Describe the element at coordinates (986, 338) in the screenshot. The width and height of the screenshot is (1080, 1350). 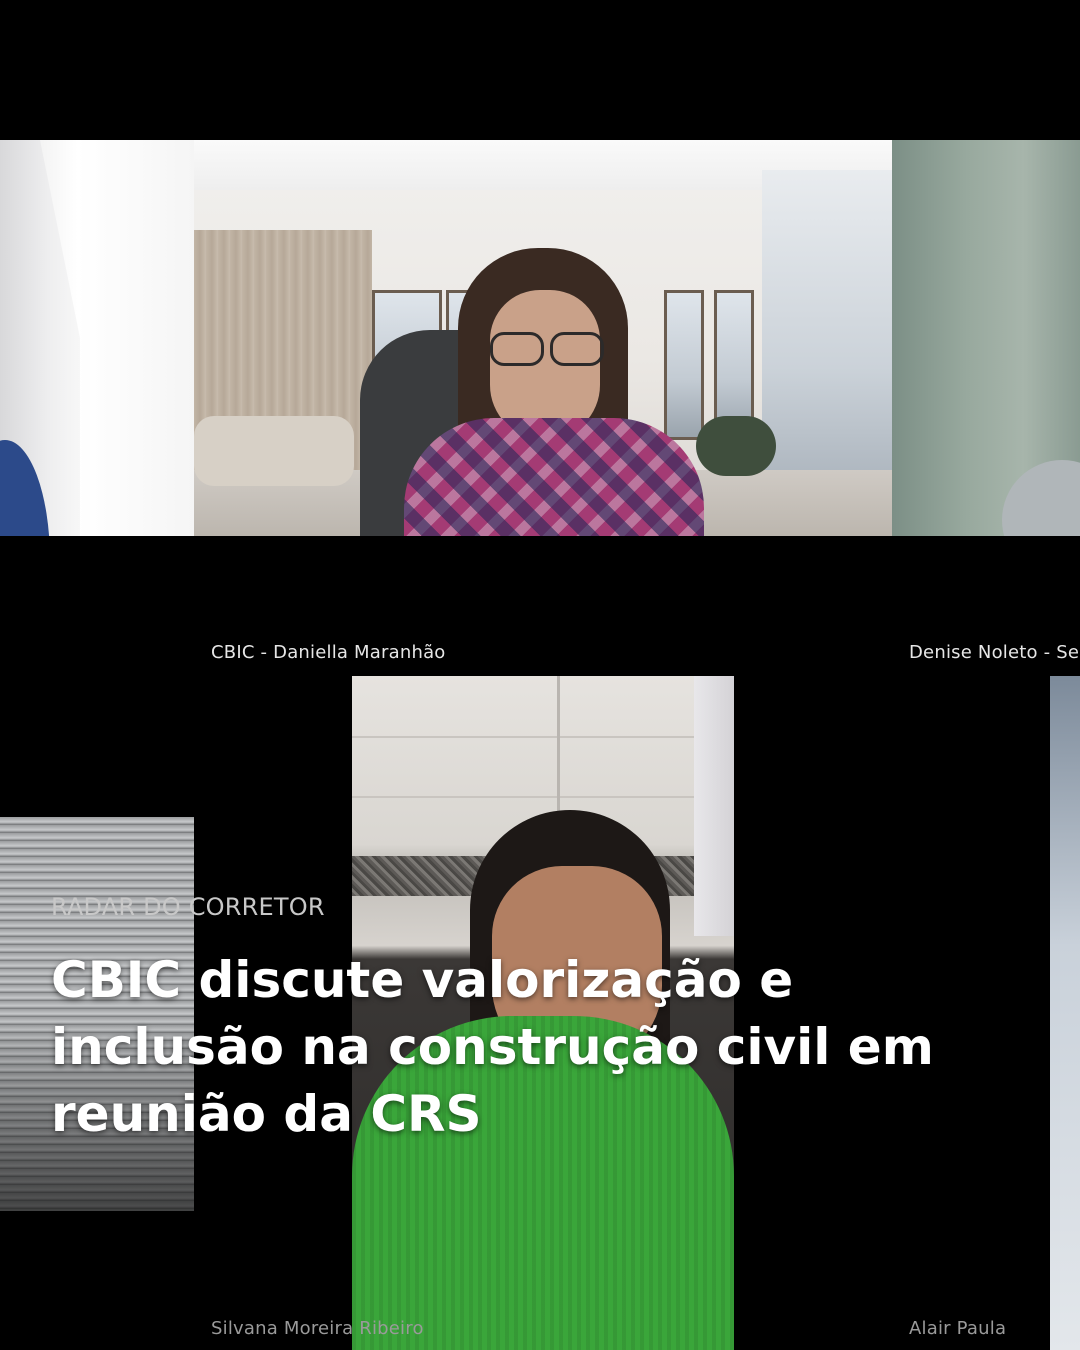
I see `video-tile-denise` at that location.